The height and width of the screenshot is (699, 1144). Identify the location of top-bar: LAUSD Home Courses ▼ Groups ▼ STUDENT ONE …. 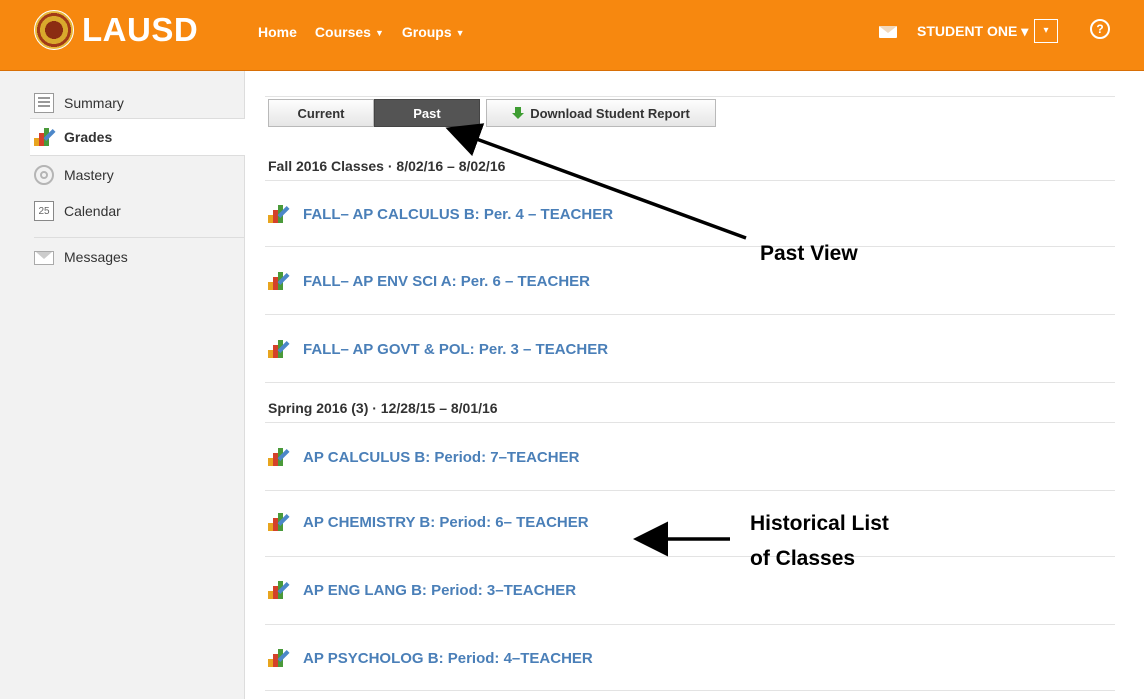
(572, 35).